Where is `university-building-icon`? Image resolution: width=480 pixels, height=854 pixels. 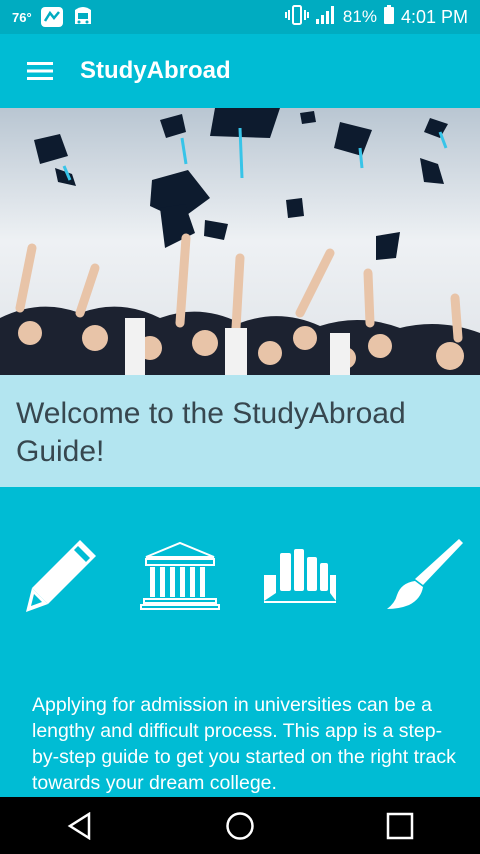 university-building-icon is located at coordinates (180, 575).